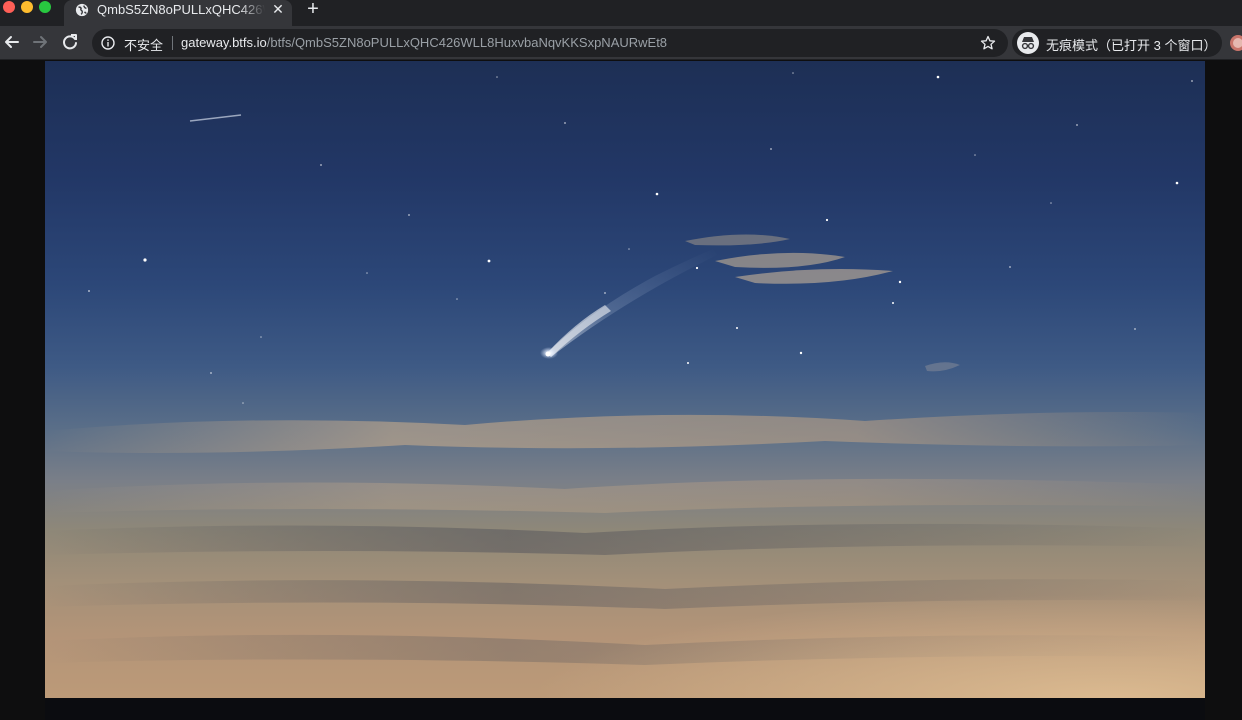 This screenshot has width=1242, height=720. I want to click on incognito-indicator: 无痕模式（已打开 3 个窗口）, so click(1117, 43).